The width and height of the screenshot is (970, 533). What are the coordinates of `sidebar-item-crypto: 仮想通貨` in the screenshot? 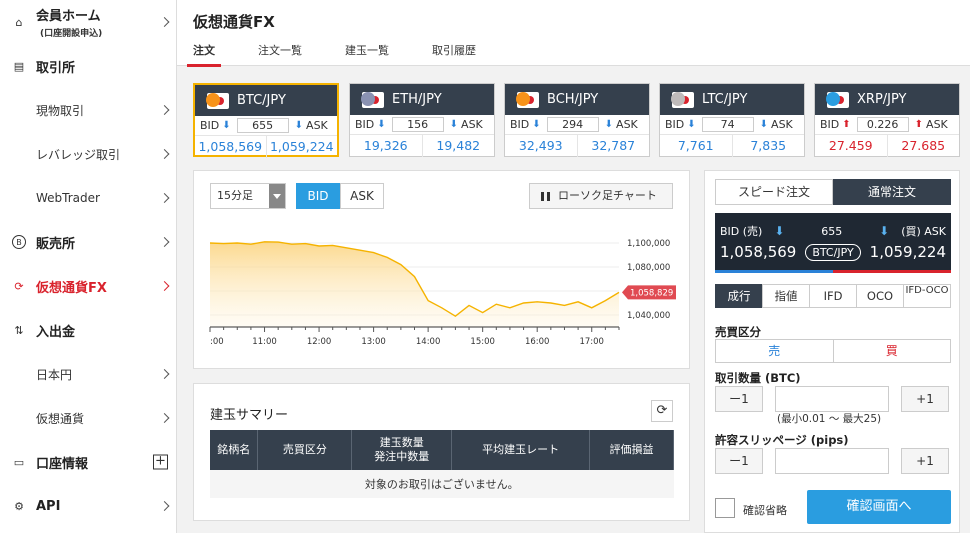 It's located at (88, 418).